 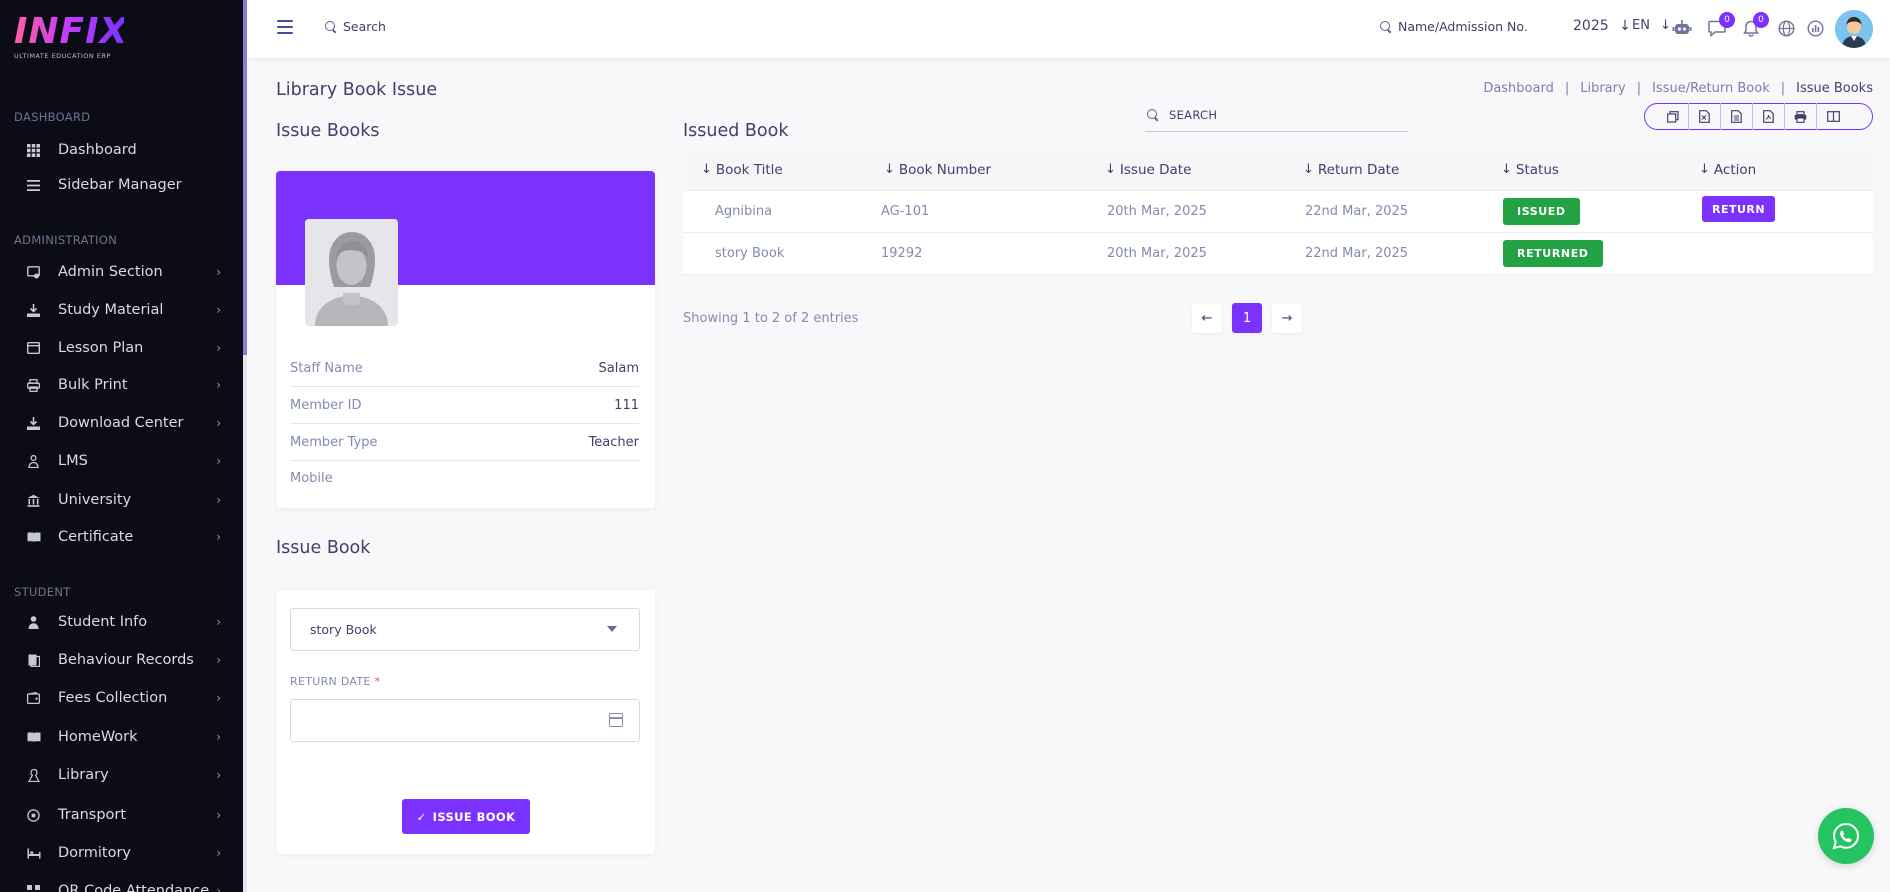 What do you see at coordinates (1727, 170) in the screenshot?
I see `column-header-action: ↓ Action` at bounding box center [1727, 170].